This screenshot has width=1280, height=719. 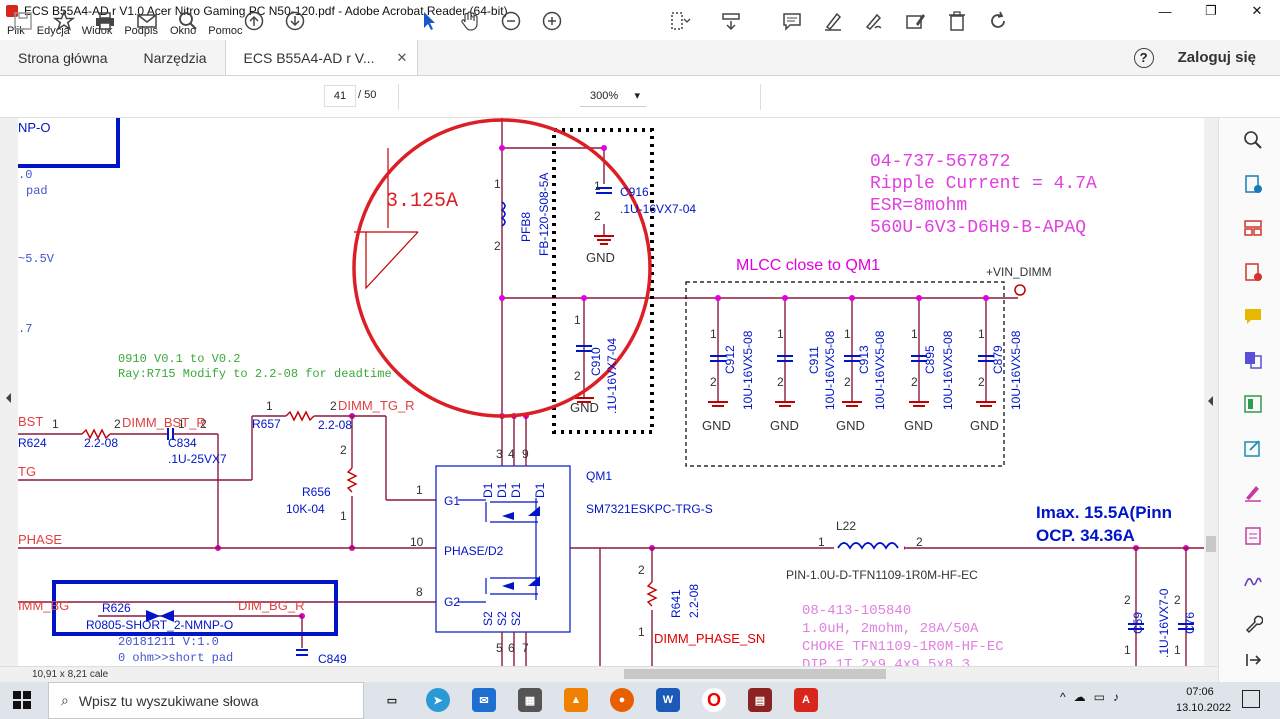 What do you see at coordinates (1251, 699) in the screenshot?
I see `notifications-icon` at bounding box center [1251, 699].